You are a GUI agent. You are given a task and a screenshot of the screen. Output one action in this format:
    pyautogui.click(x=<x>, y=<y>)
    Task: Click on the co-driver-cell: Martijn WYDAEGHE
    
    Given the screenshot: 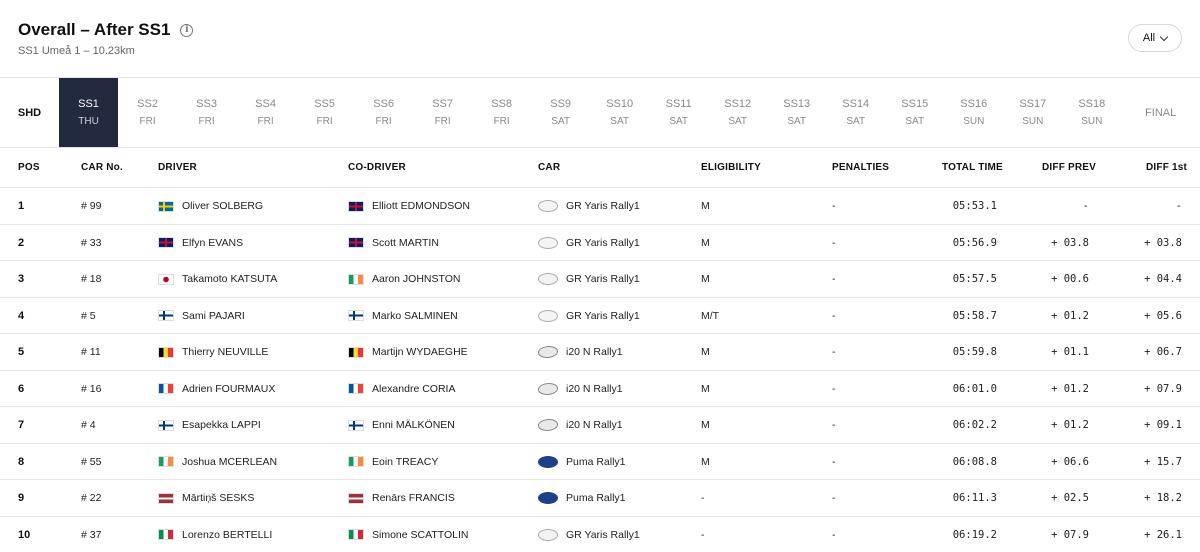 What is the action you would take?
    pyautogui.click(x=408, y=352)
    